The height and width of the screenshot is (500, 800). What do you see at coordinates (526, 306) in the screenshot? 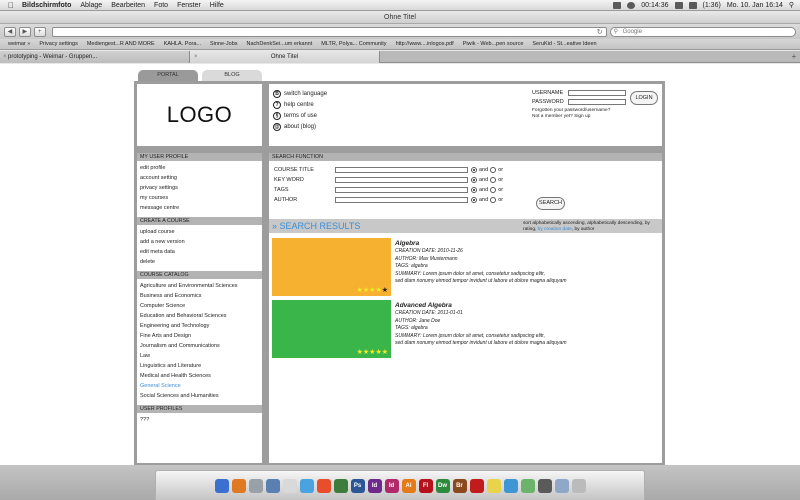
I see `result-title: Advanced Algebra` at bounding box center [526, 306].